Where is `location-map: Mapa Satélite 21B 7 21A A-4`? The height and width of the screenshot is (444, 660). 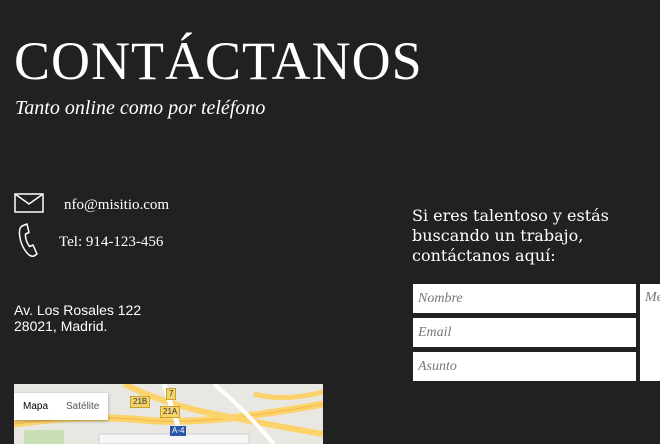 location-map: Mapa Satélite 21B 7 21A A-4 is located at coordinates (168, 414).